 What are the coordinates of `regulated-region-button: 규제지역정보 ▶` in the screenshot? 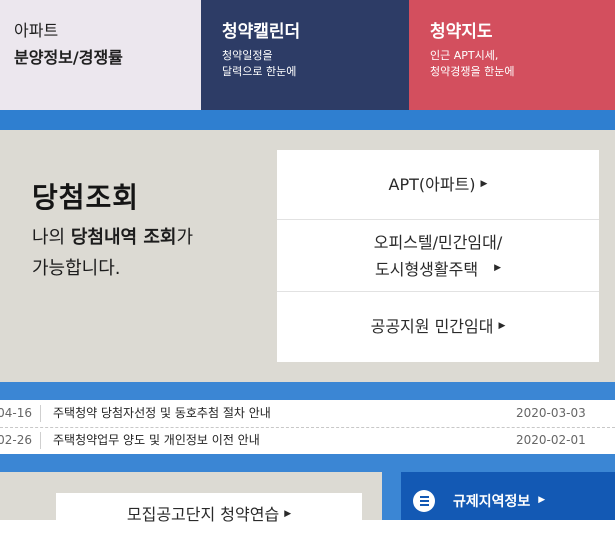 It's located at (508, 496).